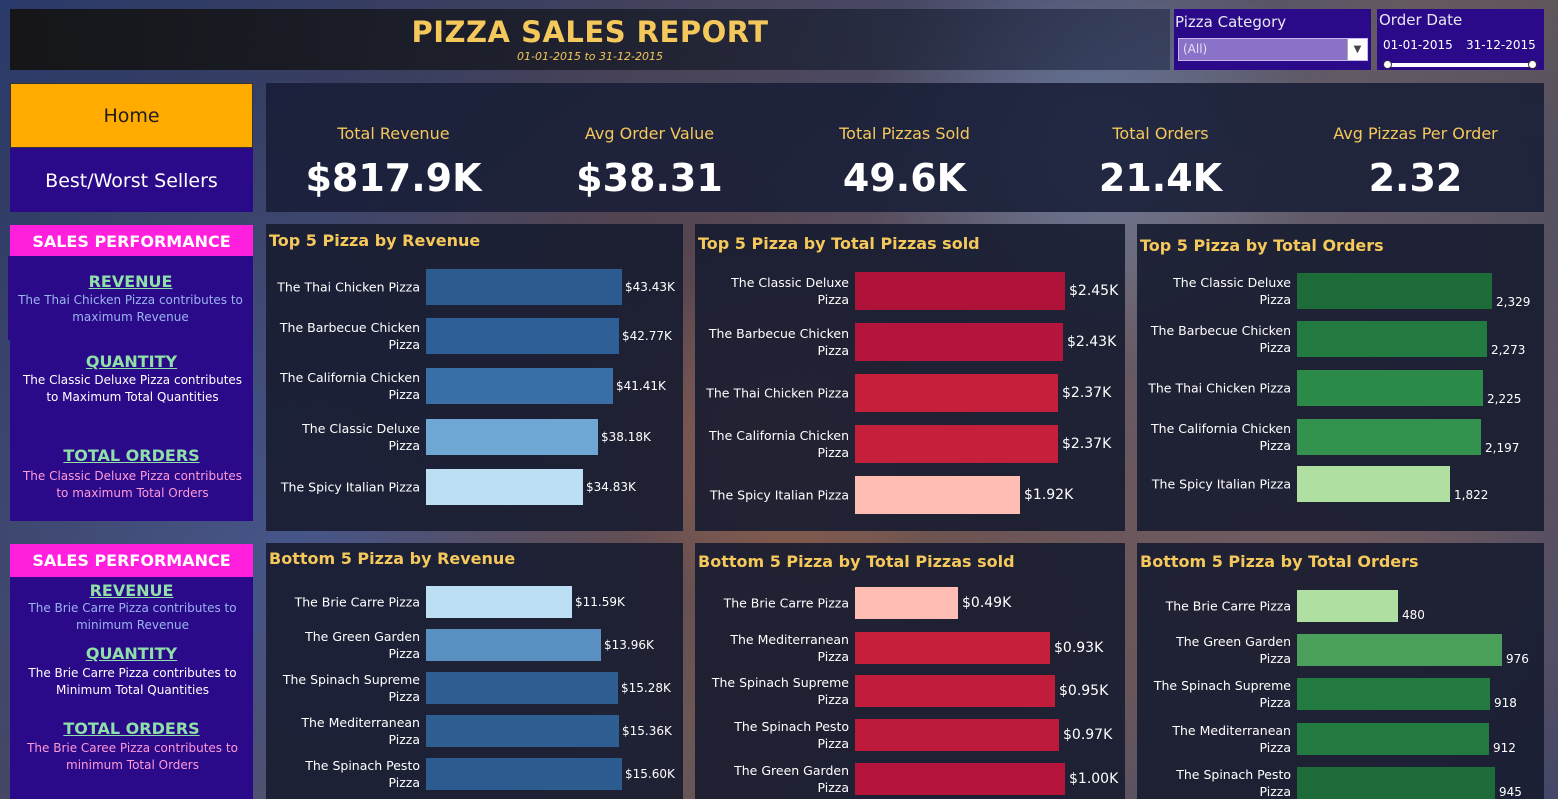 This screenshot has height=799, width=1558. I want to click on kpi-value: 2.32, so click(1415, 178).